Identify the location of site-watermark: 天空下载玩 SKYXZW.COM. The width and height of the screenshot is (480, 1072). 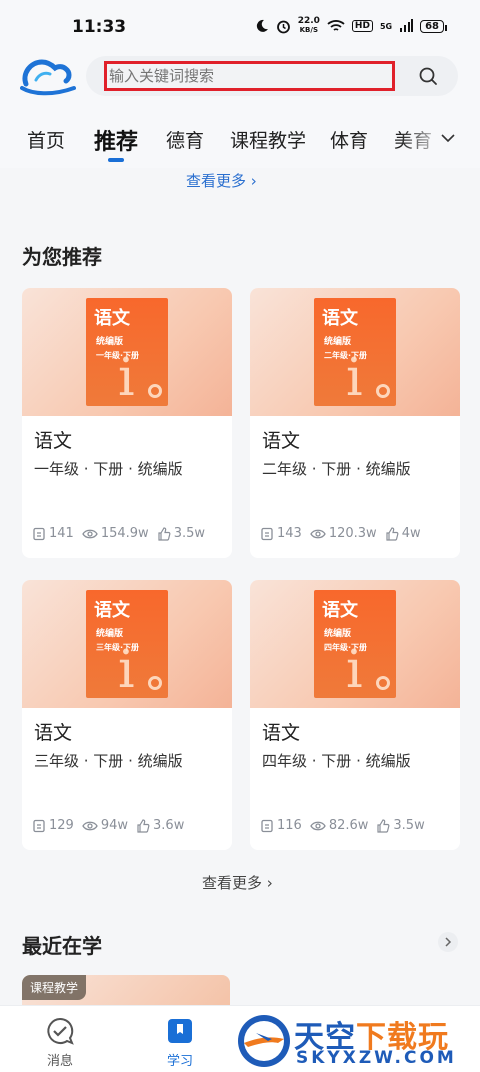
(356, 1041).